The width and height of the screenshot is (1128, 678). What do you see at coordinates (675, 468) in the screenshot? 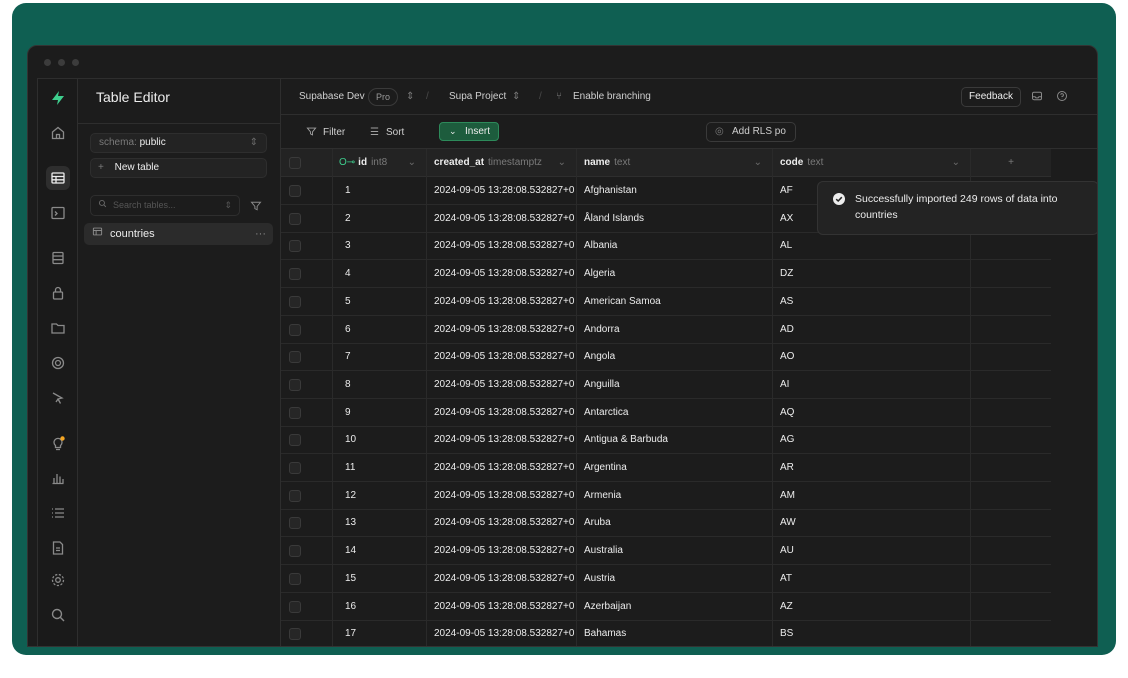
I see `cell-name: Argentina` at bounding box center [675, 468].